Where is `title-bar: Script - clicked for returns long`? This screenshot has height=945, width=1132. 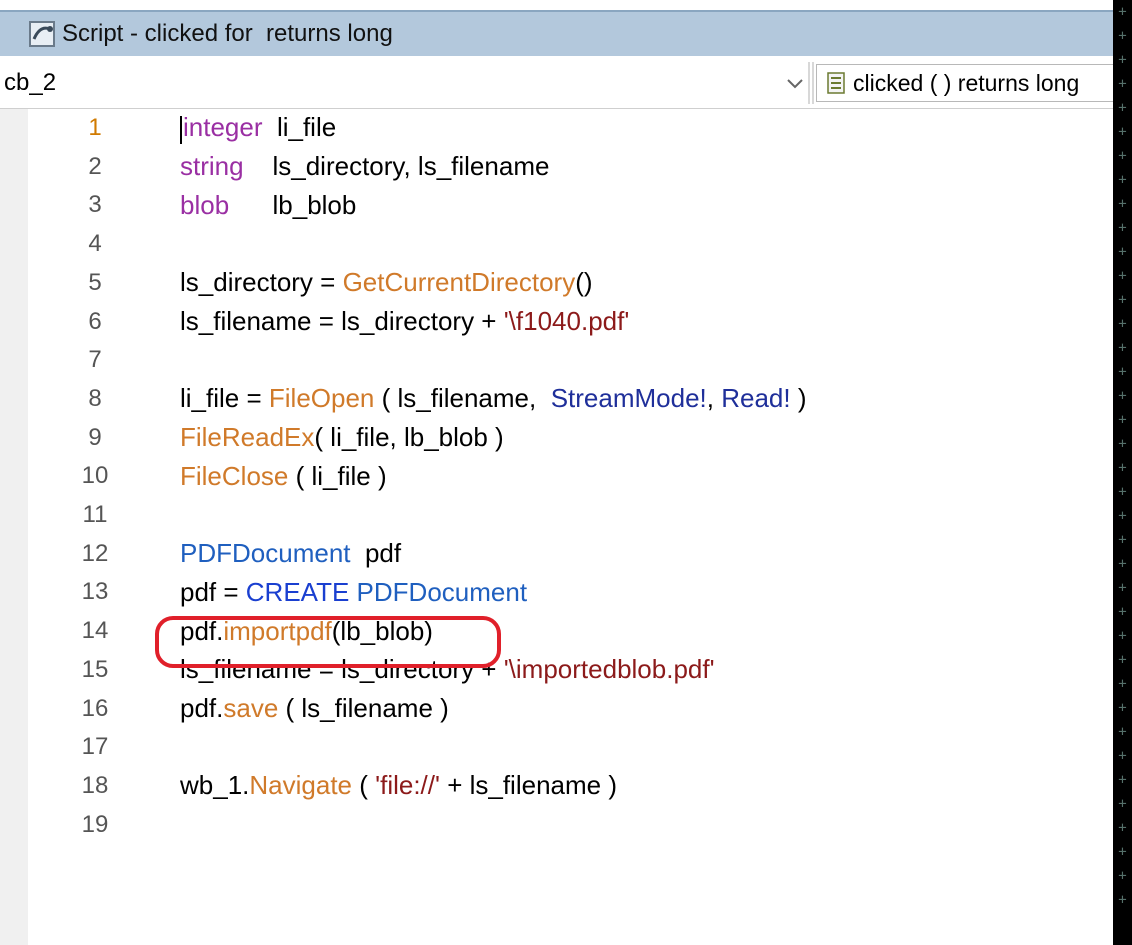
title-bar: Script - clicked for returns long is located at coordinates (556, 33).